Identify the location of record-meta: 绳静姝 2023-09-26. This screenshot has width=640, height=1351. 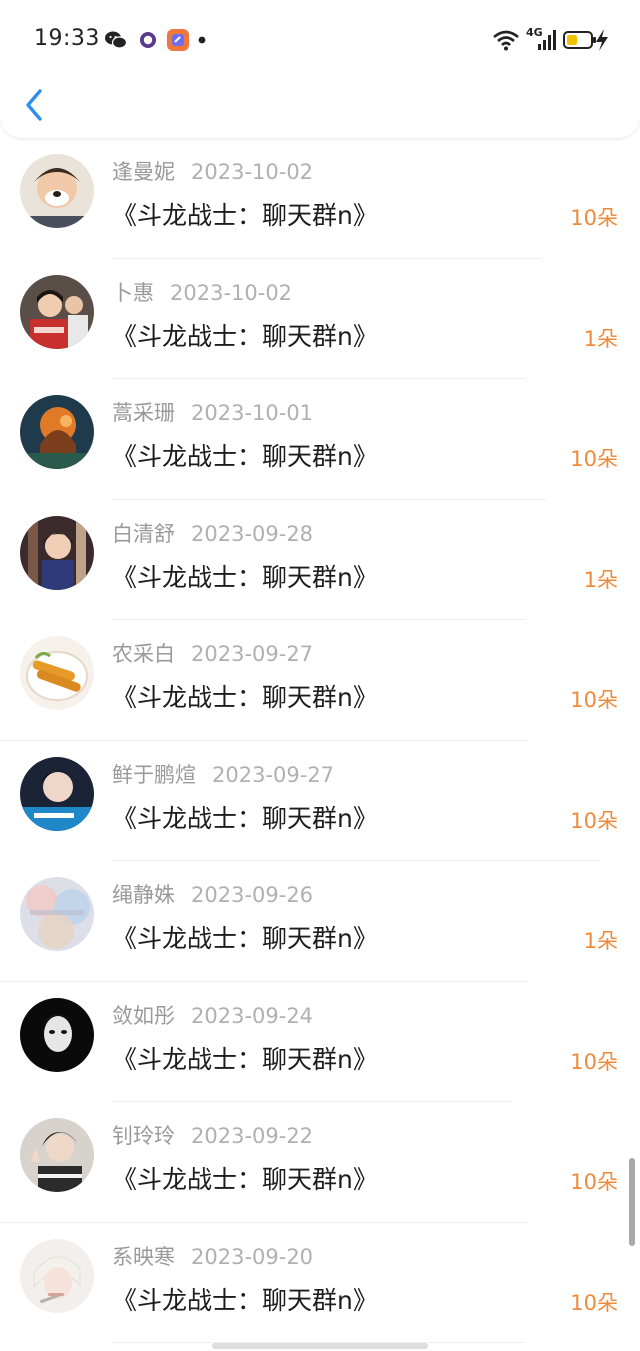
(212, 894).